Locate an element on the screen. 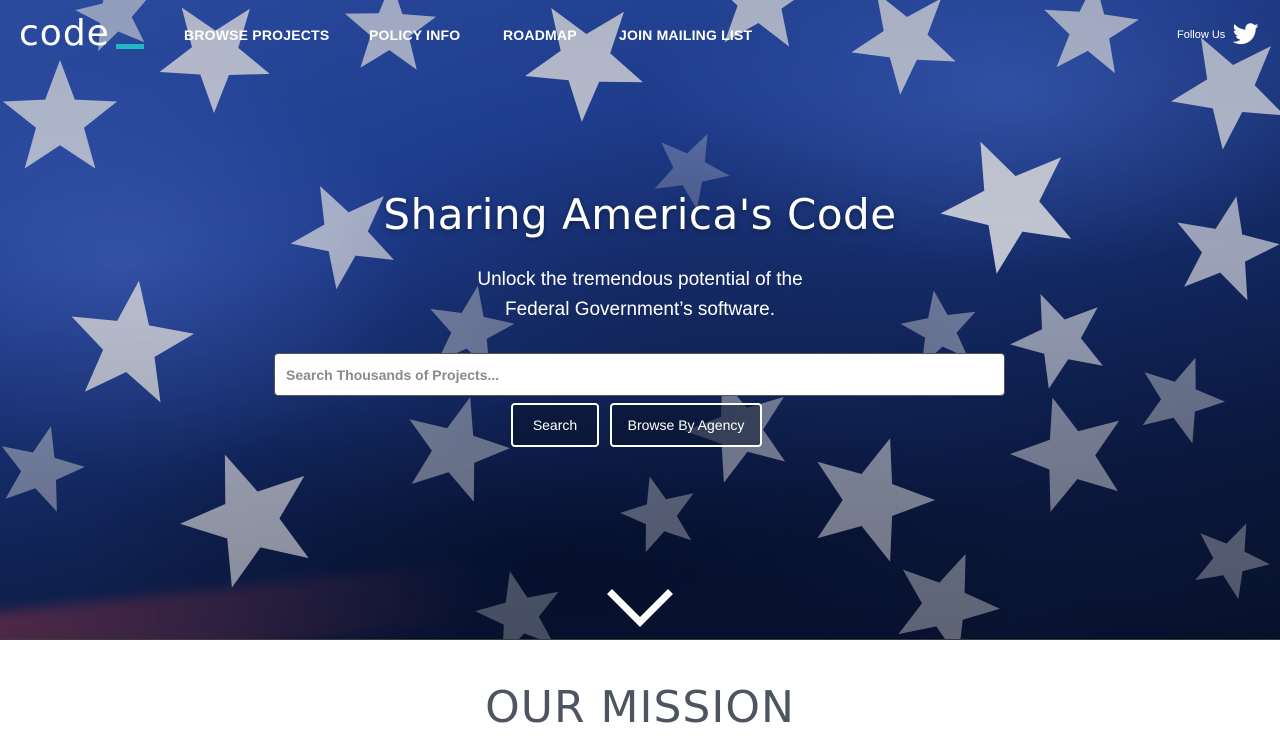  project-search-input is located at coordinates (639, 374).